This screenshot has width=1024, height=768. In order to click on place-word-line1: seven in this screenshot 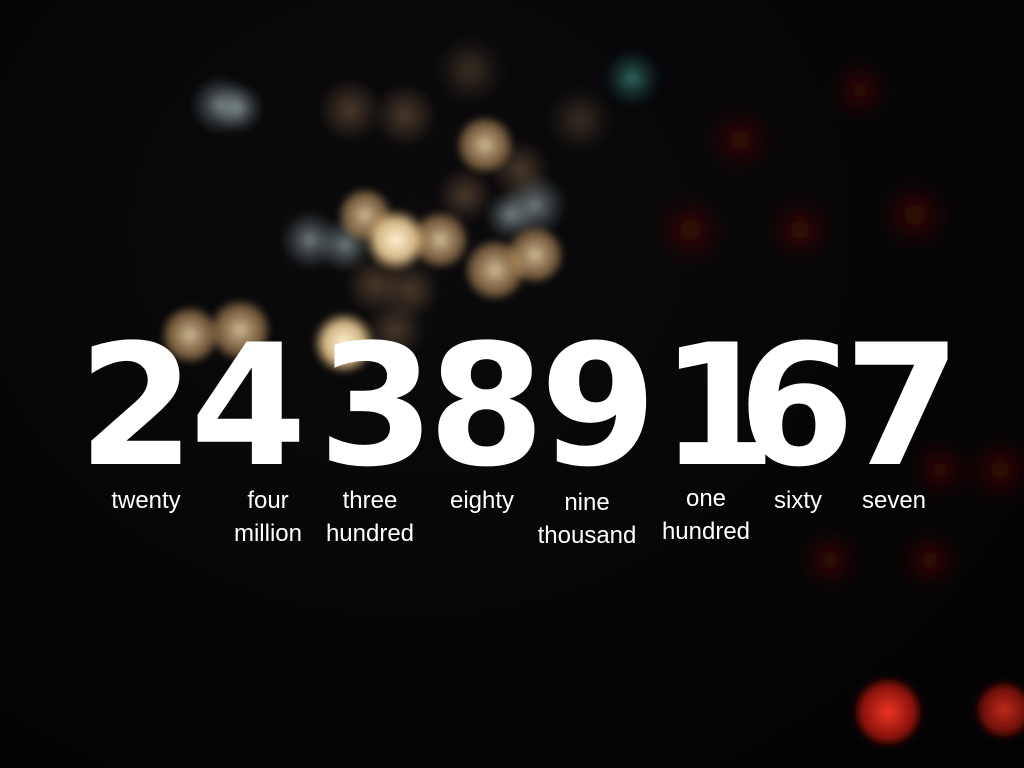, I will do `click(894, 500)`.